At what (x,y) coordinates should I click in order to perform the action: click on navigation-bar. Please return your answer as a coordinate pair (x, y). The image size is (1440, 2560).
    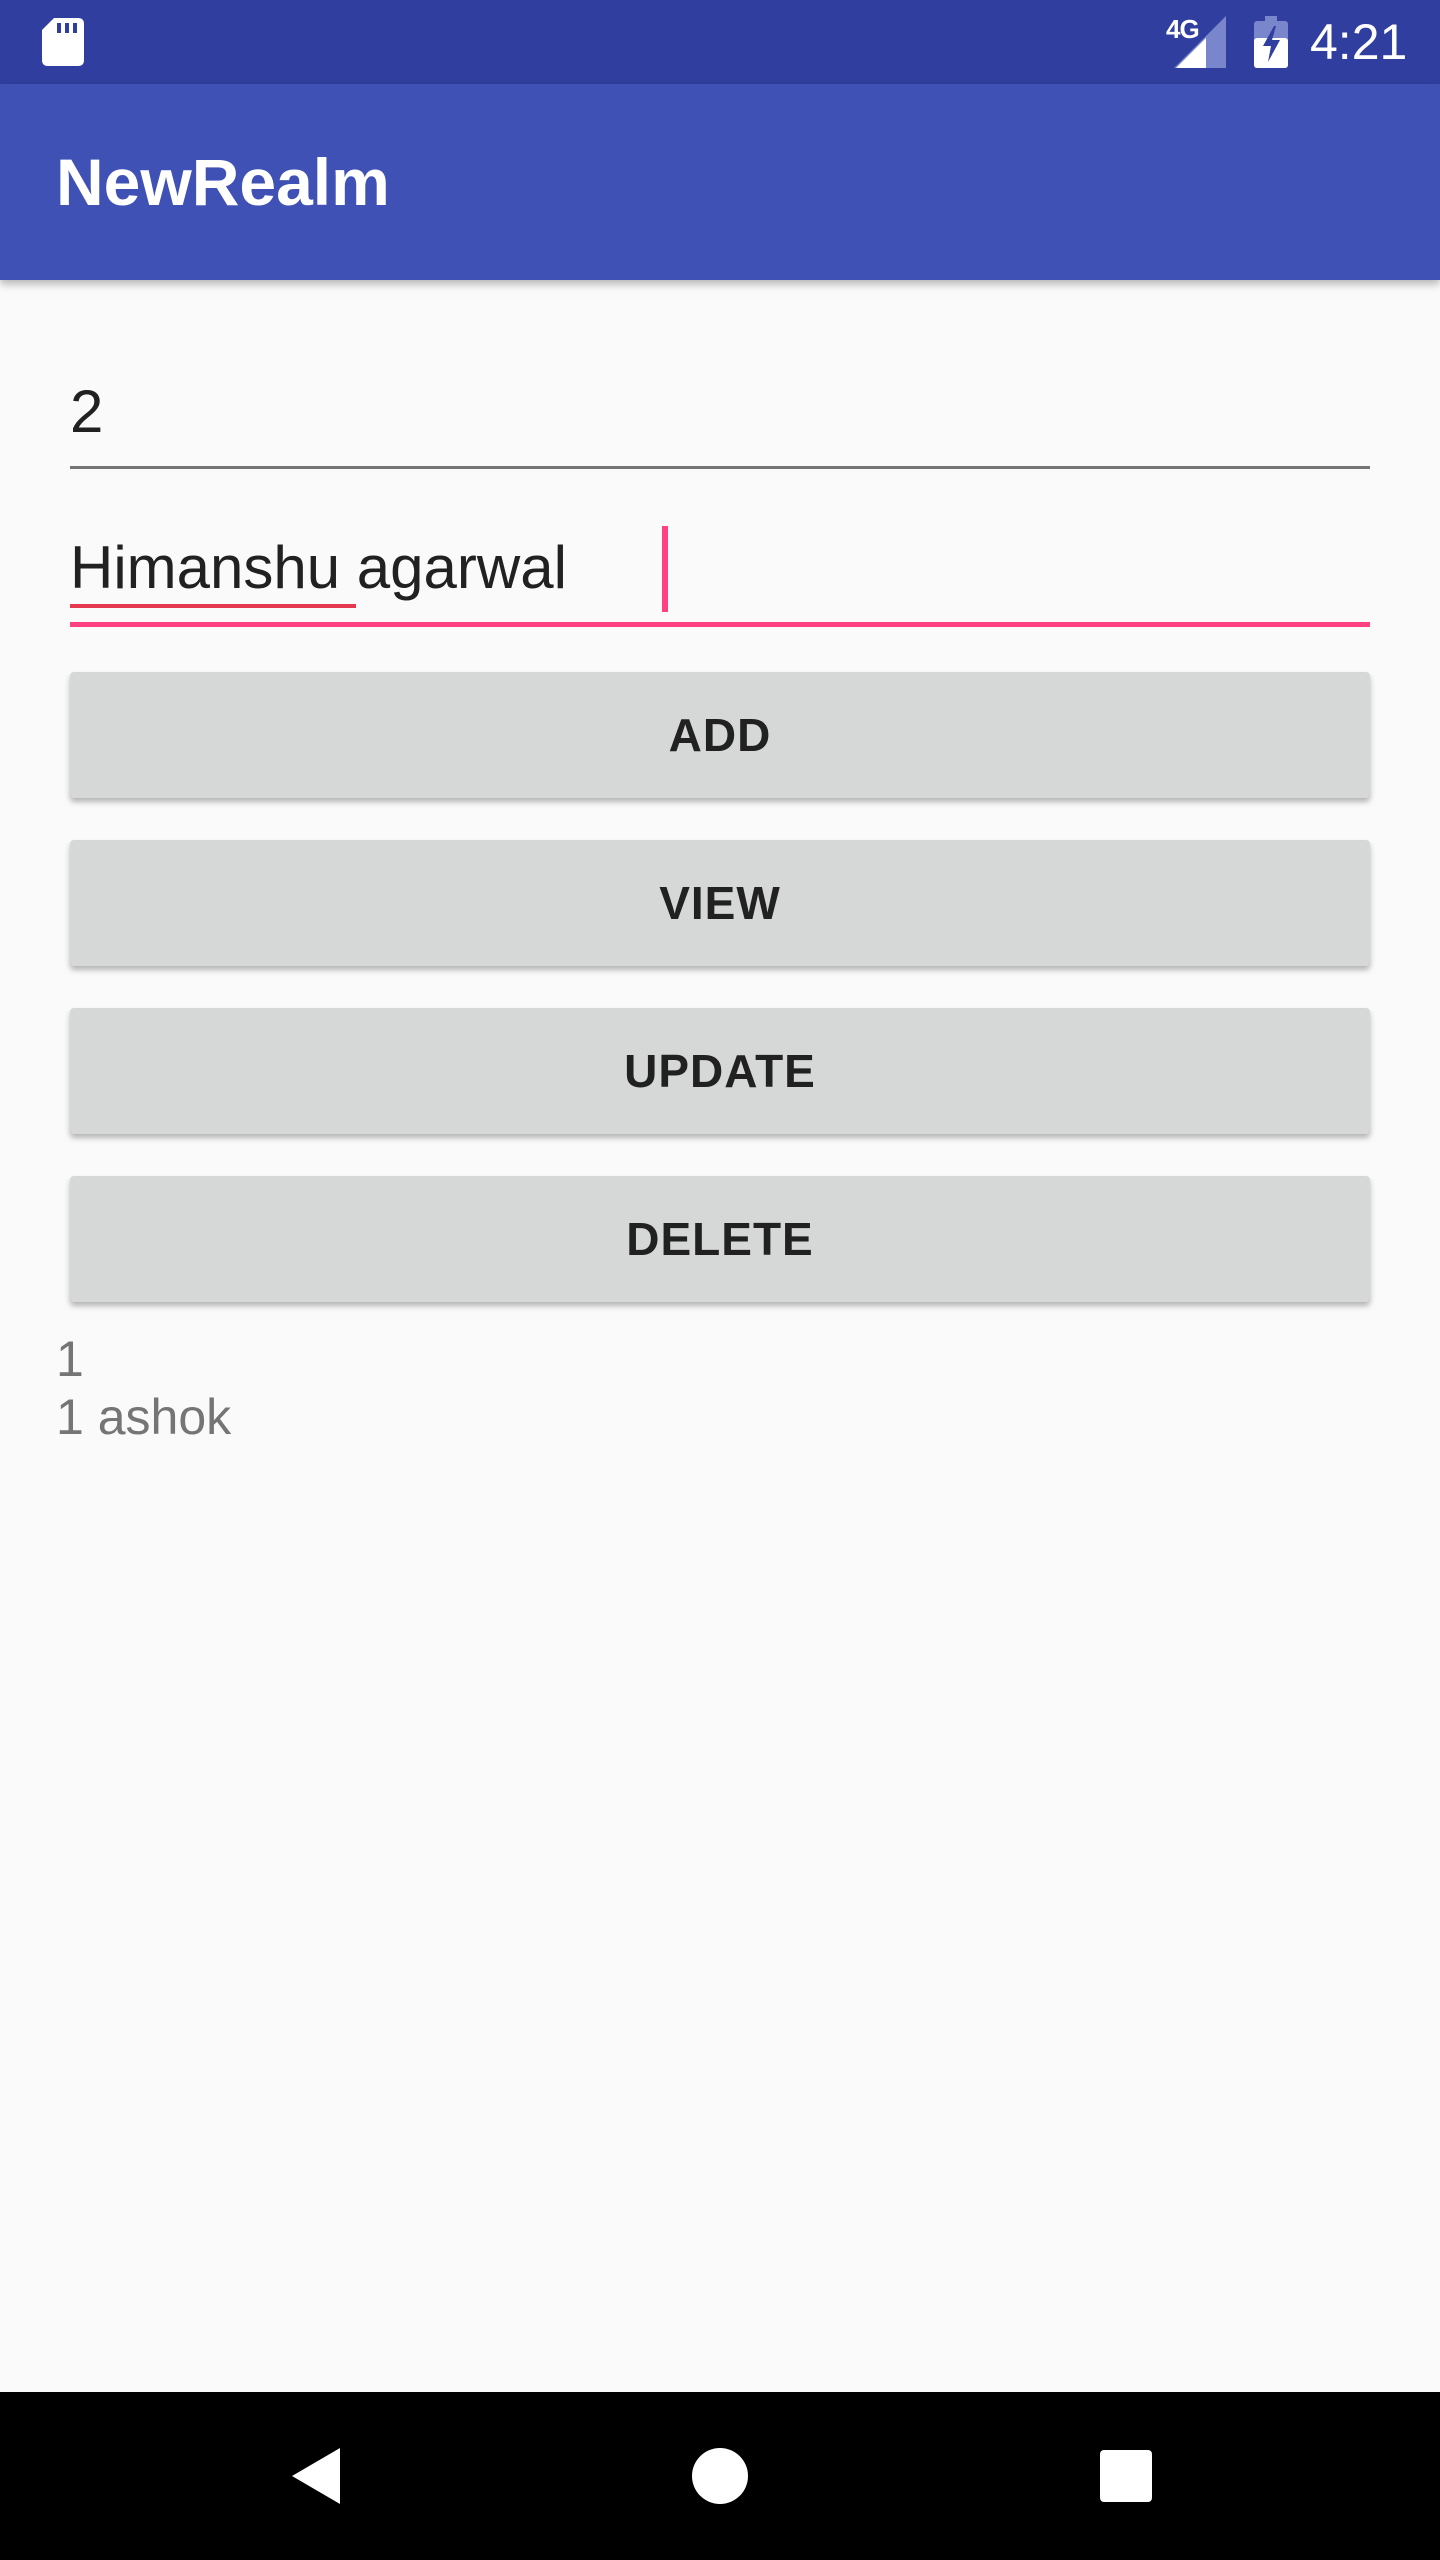
    Looking at the image, I should click on (720, 2476).